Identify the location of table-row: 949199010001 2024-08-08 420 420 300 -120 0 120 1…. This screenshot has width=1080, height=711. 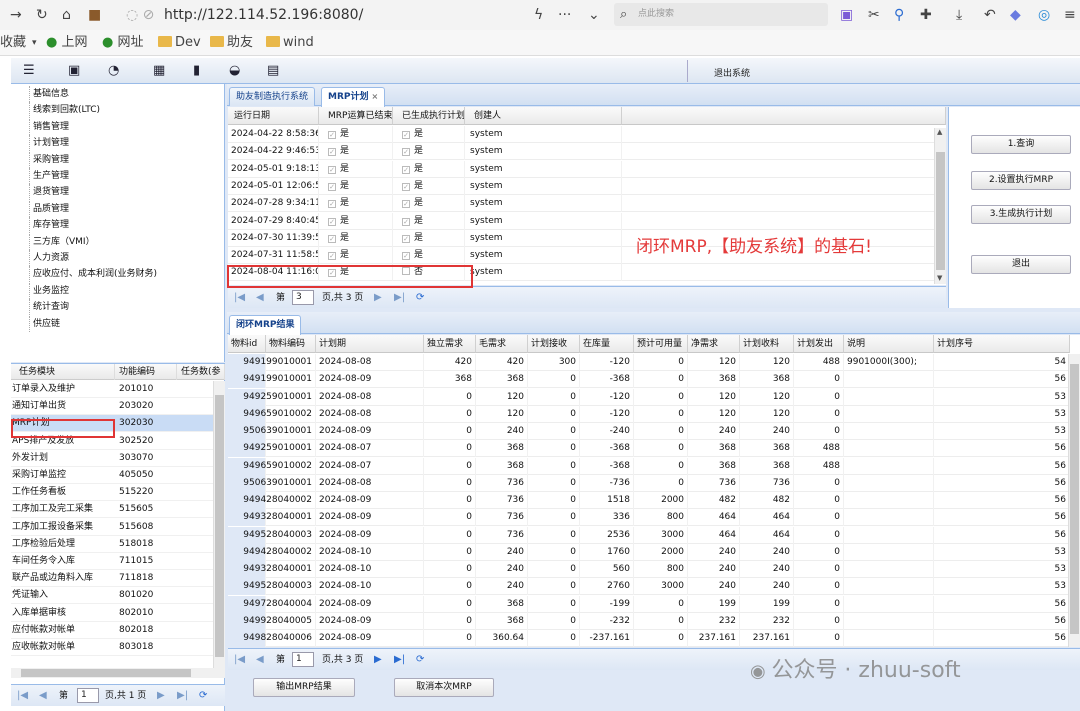
(649, 362).